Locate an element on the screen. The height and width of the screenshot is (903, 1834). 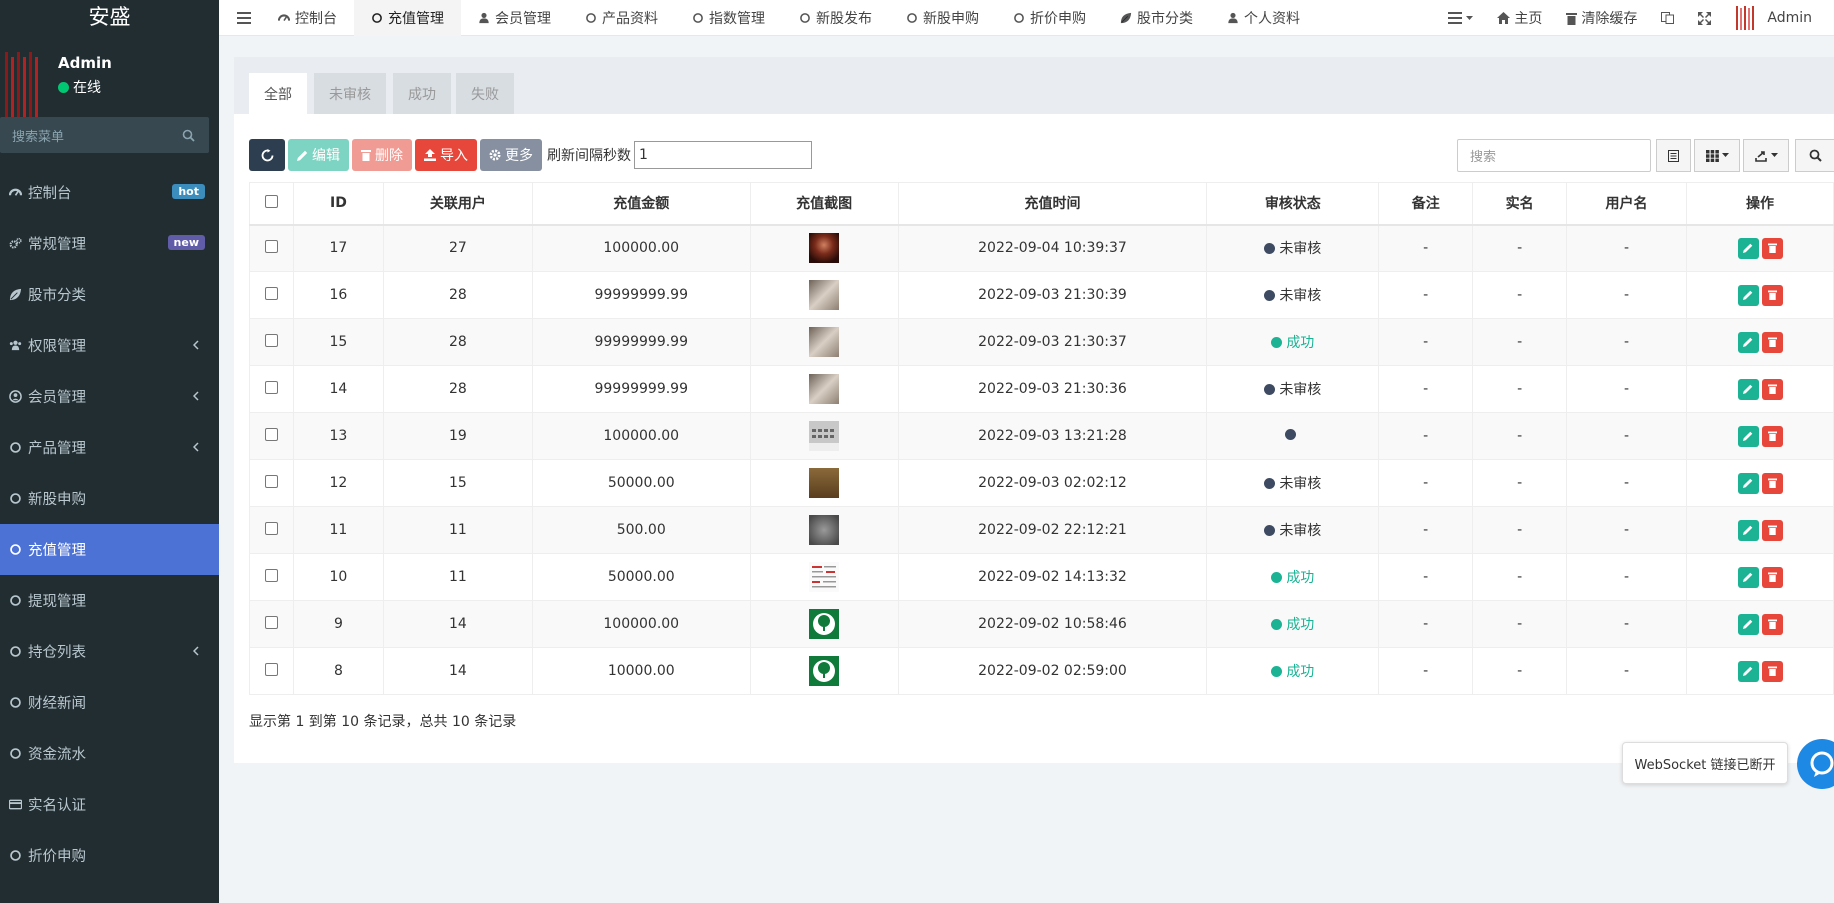
nav-tab: 产品资料 is located at coordinates (621, 18).